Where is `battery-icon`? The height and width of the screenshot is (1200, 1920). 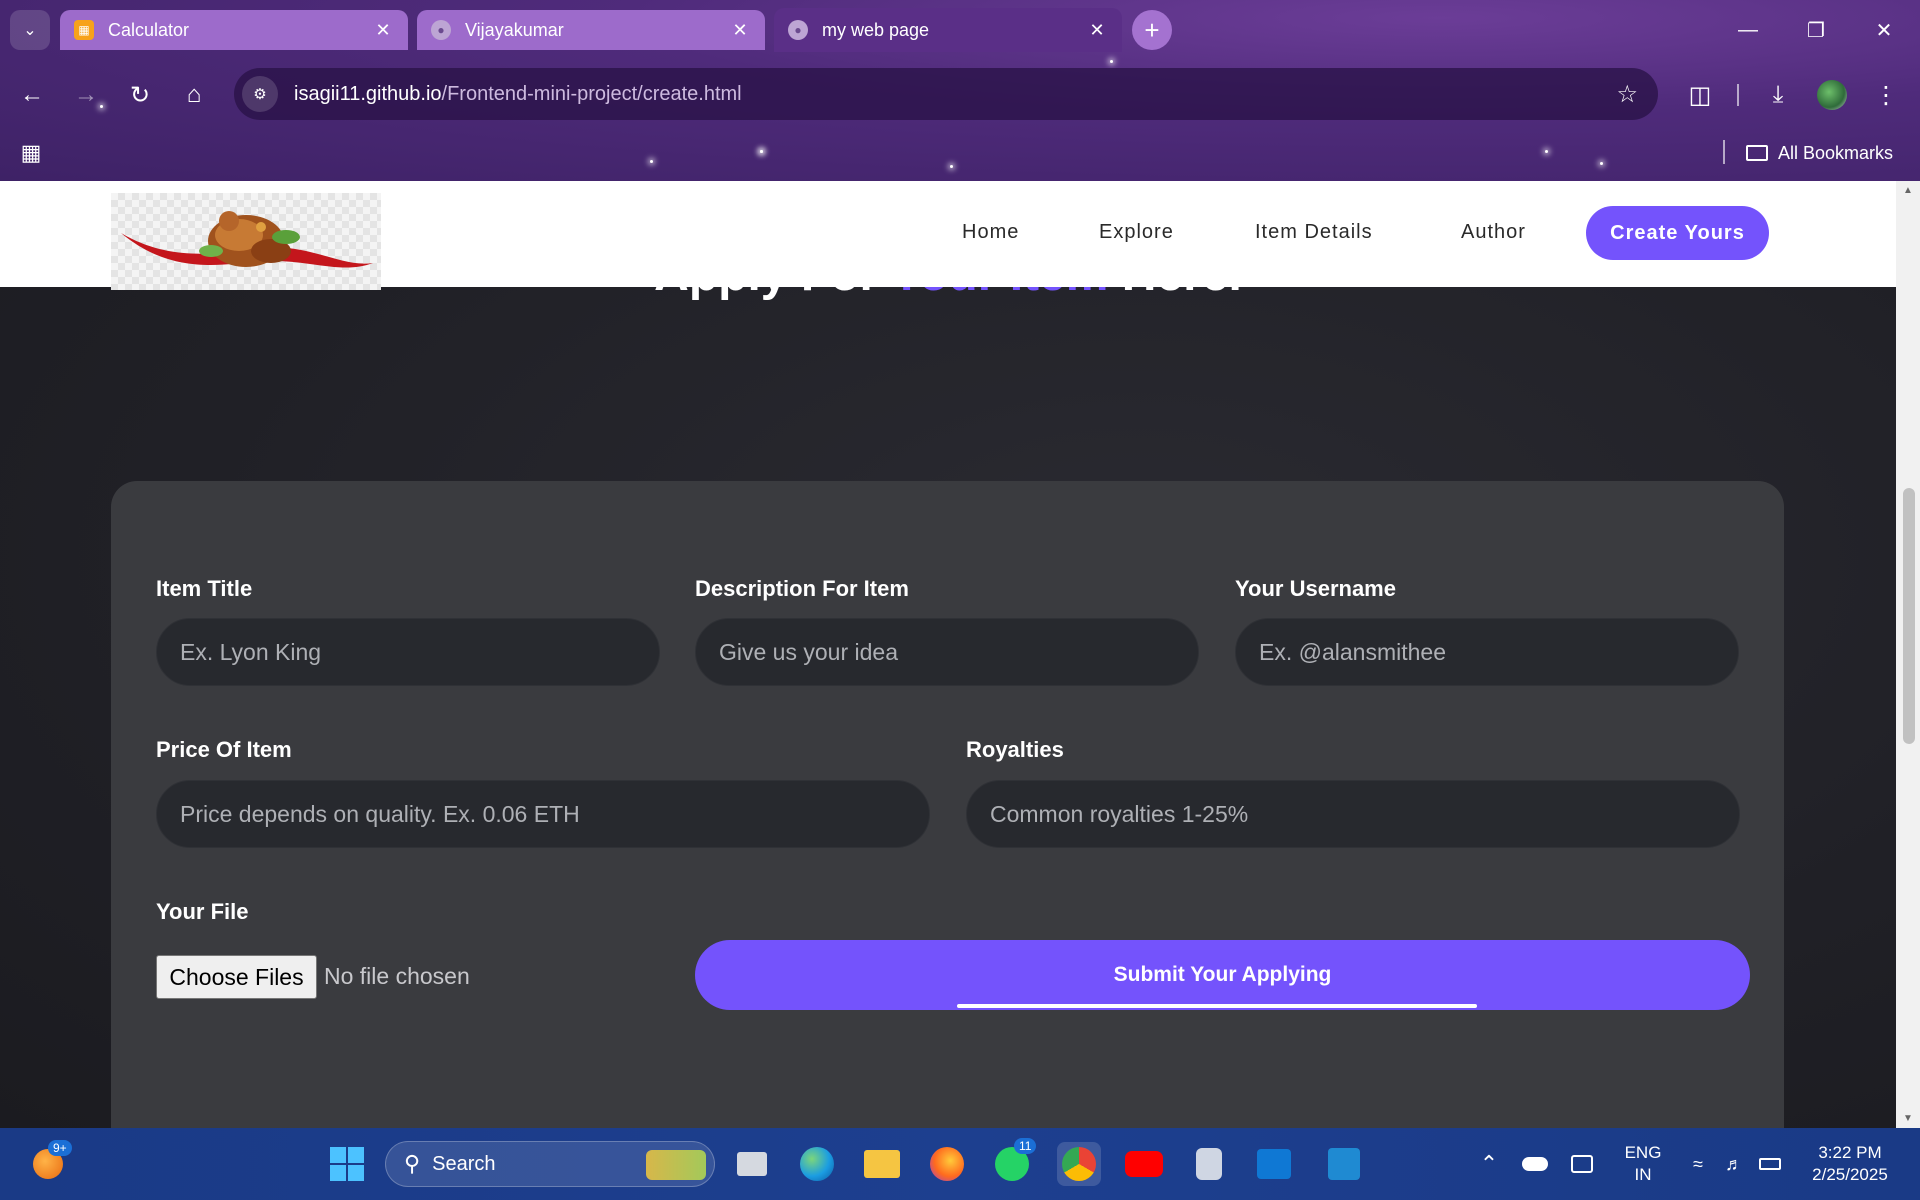
battery-icon is located at coordinates (1770, 1164).